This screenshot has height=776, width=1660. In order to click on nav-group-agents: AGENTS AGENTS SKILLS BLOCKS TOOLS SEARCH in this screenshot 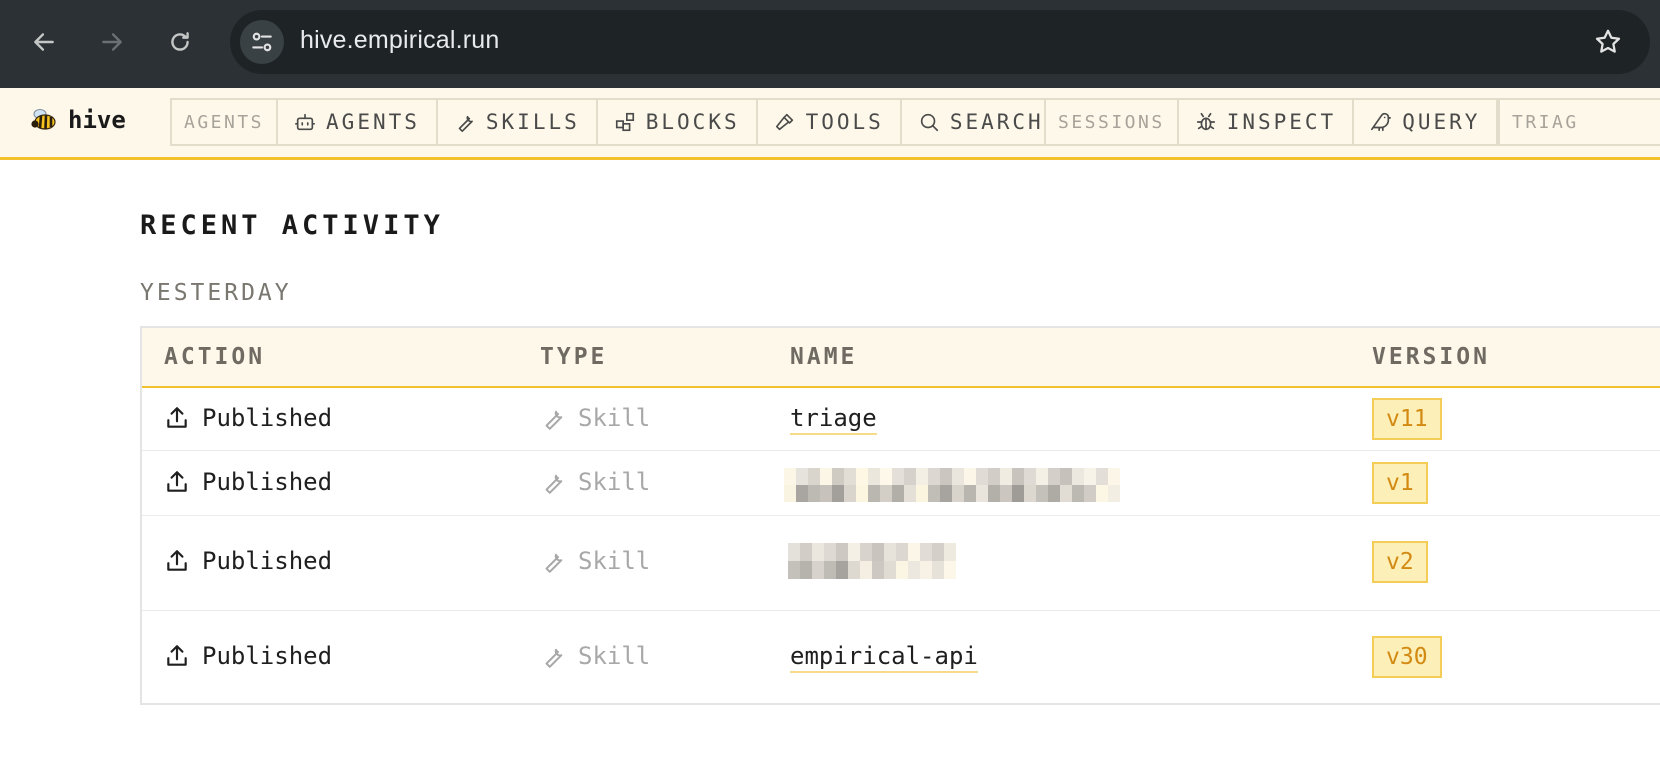, I will do `click(616, 122)`.